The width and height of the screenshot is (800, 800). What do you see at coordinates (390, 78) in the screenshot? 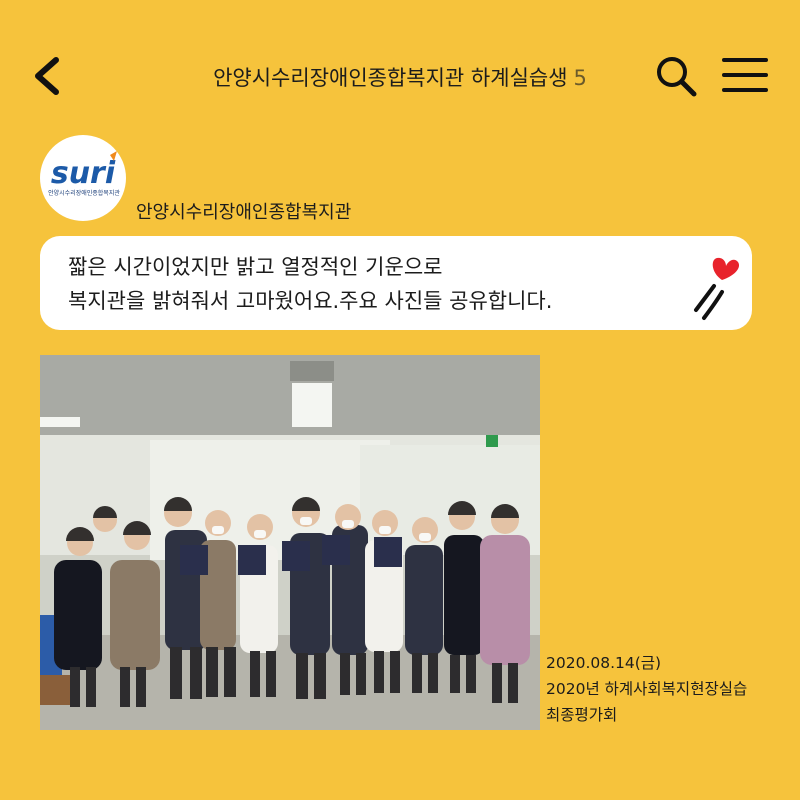
I see `chat-room-name: 안양시수리장애인종합복지관 하계실습생` at bounding box center [390, 78].